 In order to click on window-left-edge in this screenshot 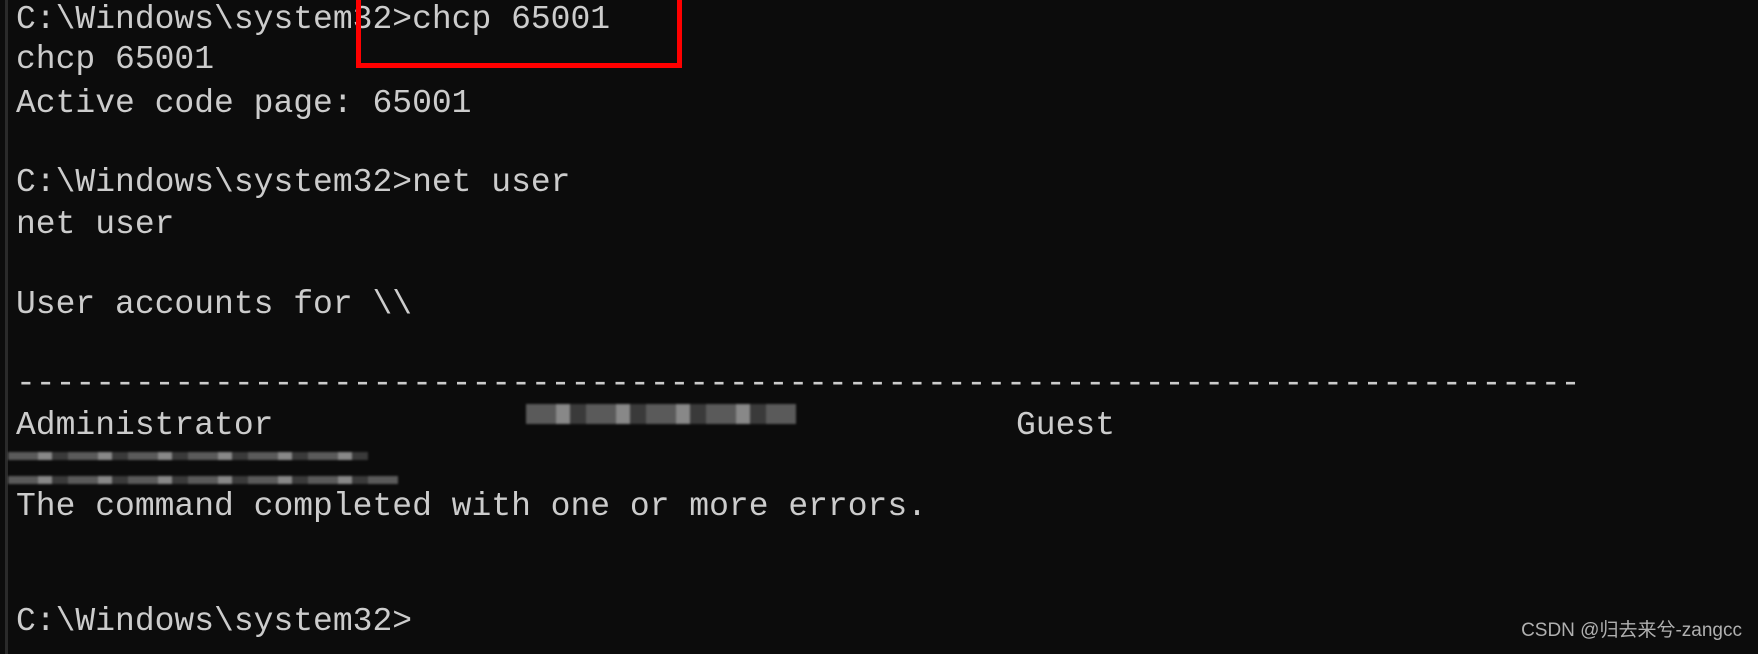, I will do `click(6, 327)`.